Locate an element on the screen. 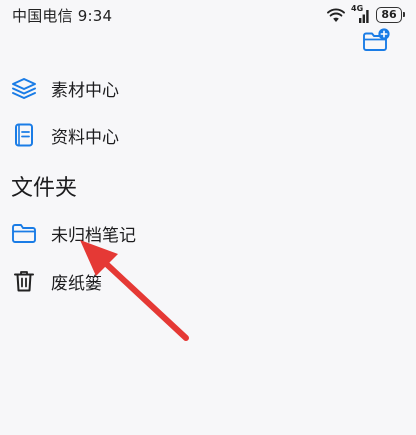 This screenshot has width=416, height=435. network-type: 4G is located at coordinates (357, 8).